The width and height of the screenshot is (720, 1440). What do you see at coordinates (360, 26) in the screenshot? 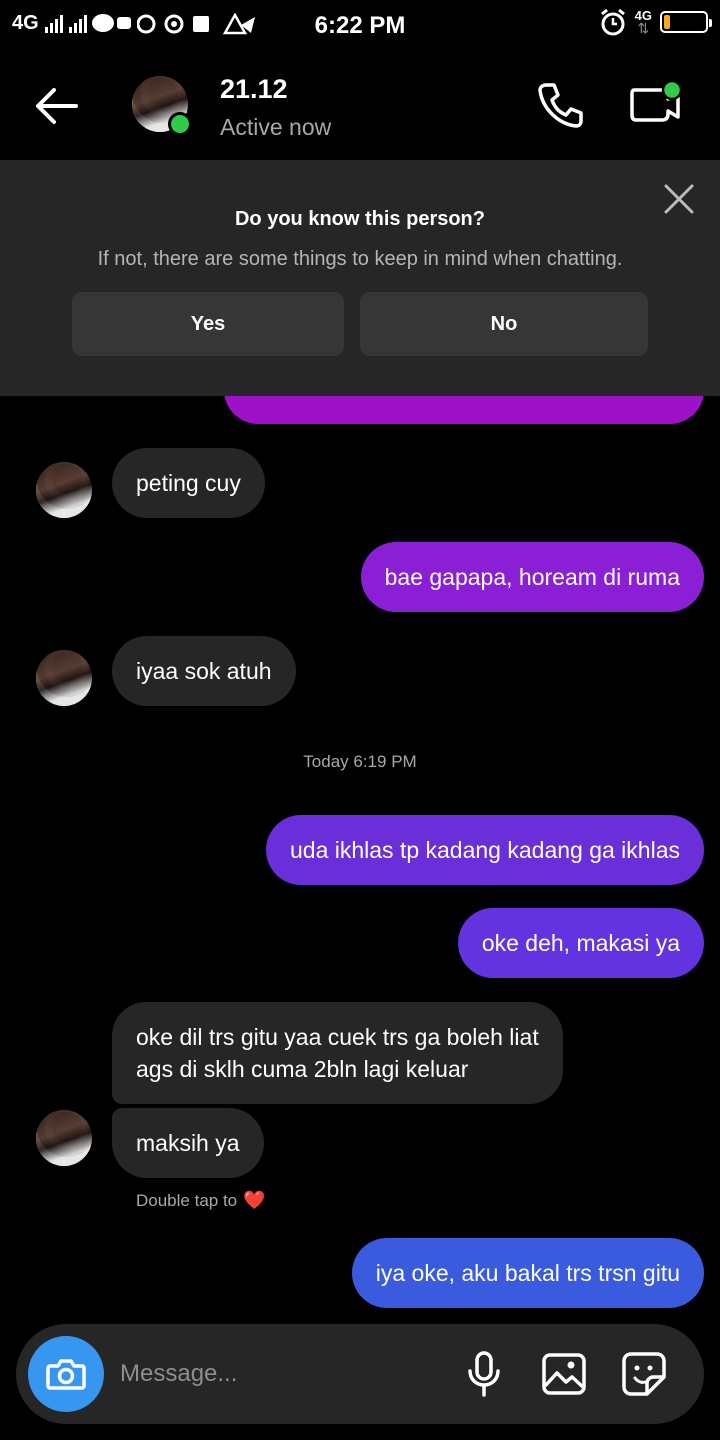
I see `status-bar: 4G 6:22 PM 4G ⇅` at bounding box center [360, 26].